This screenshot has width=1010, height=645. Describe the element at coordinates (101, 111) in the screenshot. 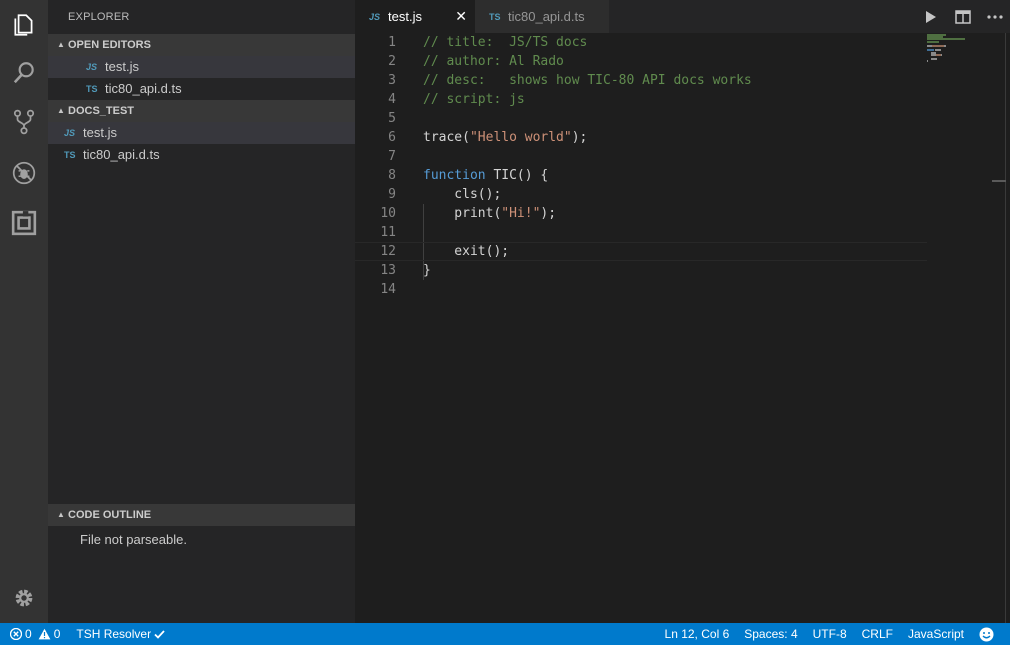

I see `folder-label: DOCS_TEST` at that location.